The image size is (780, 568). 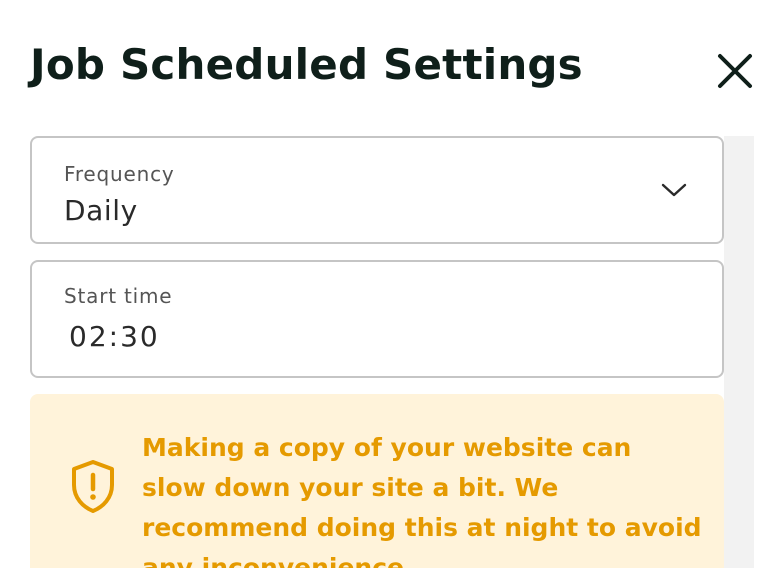 I want to click on frequency-value: Daily, so click(x=101, y=210).